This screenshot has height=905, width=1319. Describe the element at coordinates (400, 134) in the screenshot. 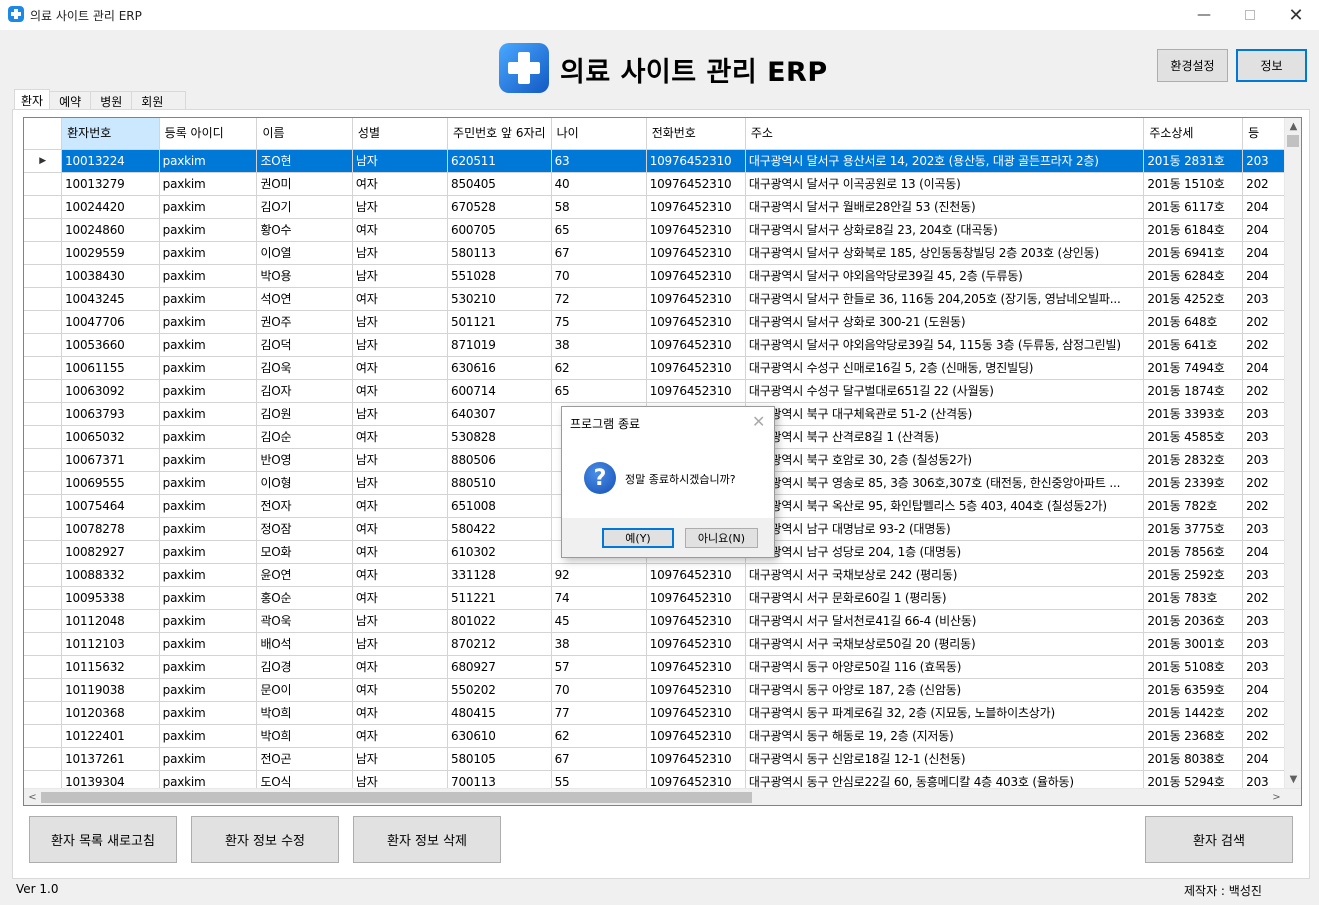

I see `column-header: 성별` at that location.